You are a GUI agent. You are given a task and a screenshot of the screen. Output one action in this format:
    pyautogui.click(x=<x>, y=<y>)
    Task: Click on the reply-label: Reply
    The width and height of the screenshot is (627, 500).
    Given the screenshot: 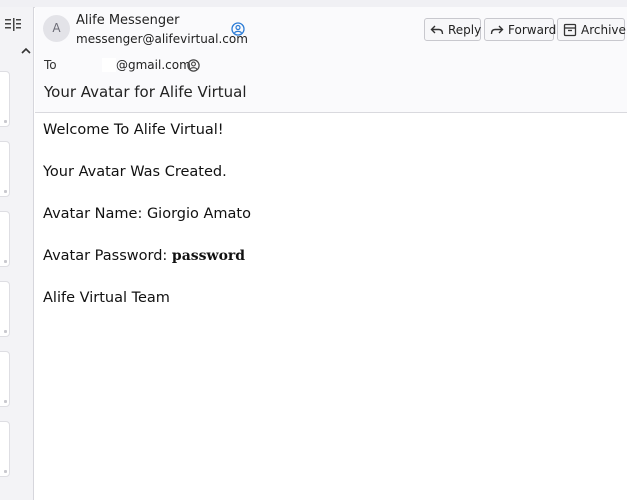 What is the action you would take?
    pyautogui.click(x=465, y=29)
    